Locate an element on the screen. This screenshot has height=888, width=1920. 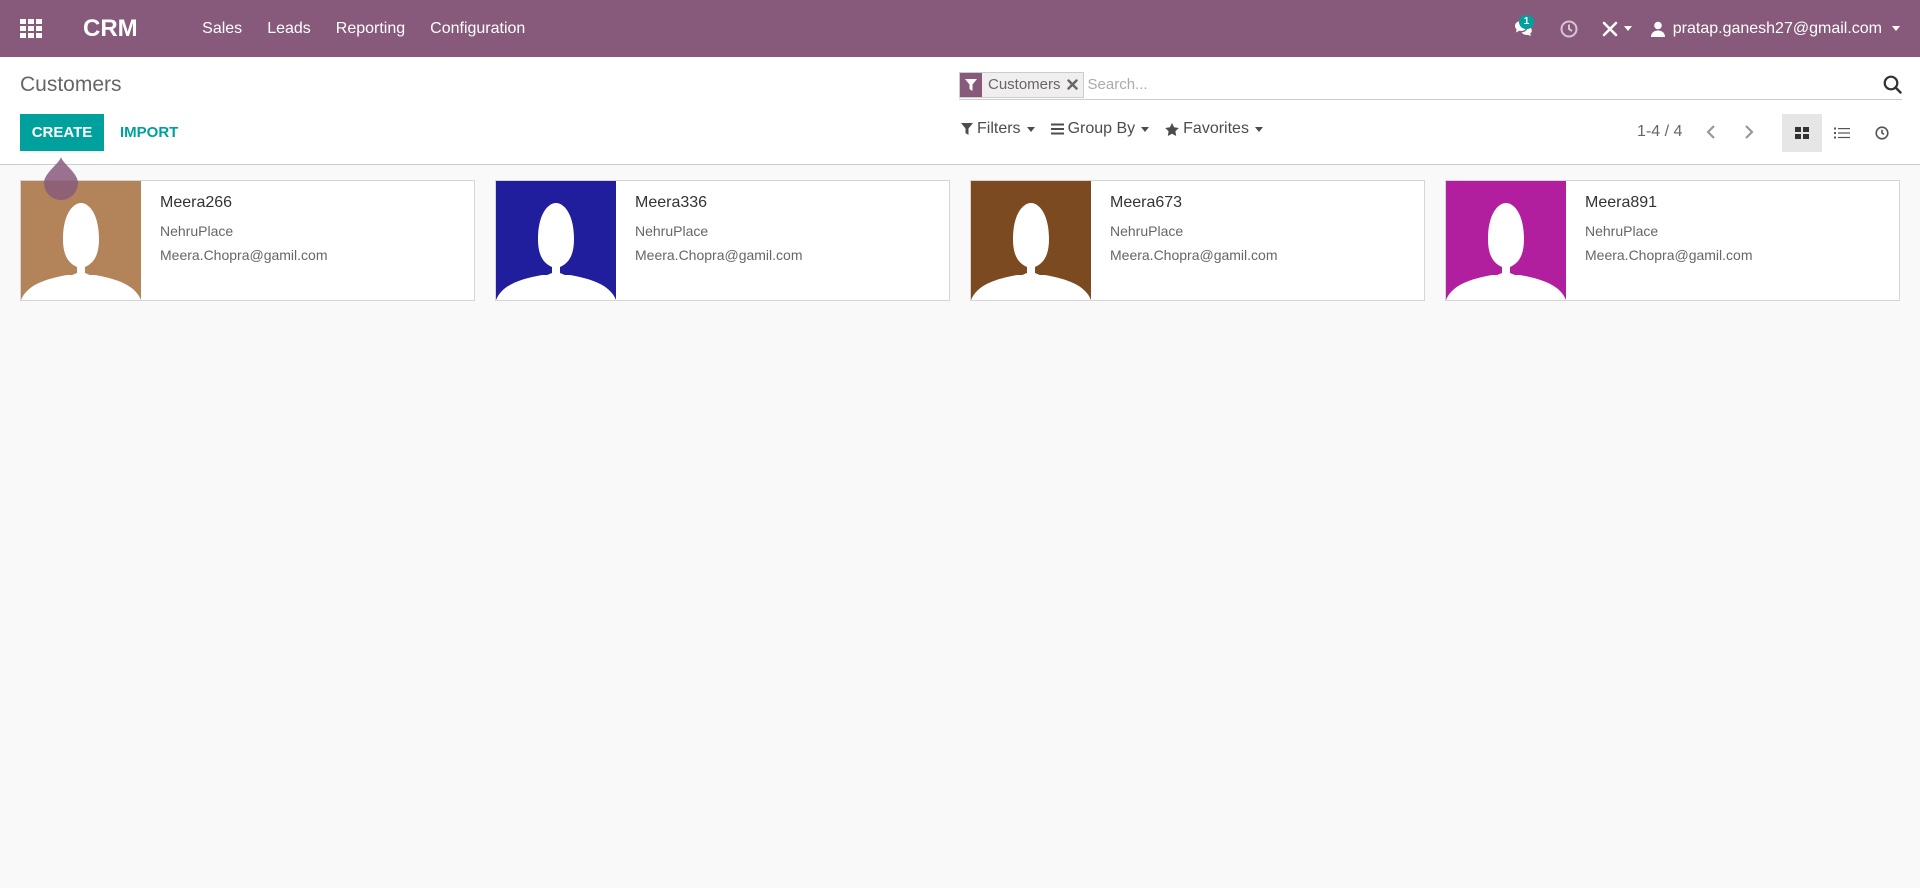
create-button: CREATE is located at coordinates (62, 132).